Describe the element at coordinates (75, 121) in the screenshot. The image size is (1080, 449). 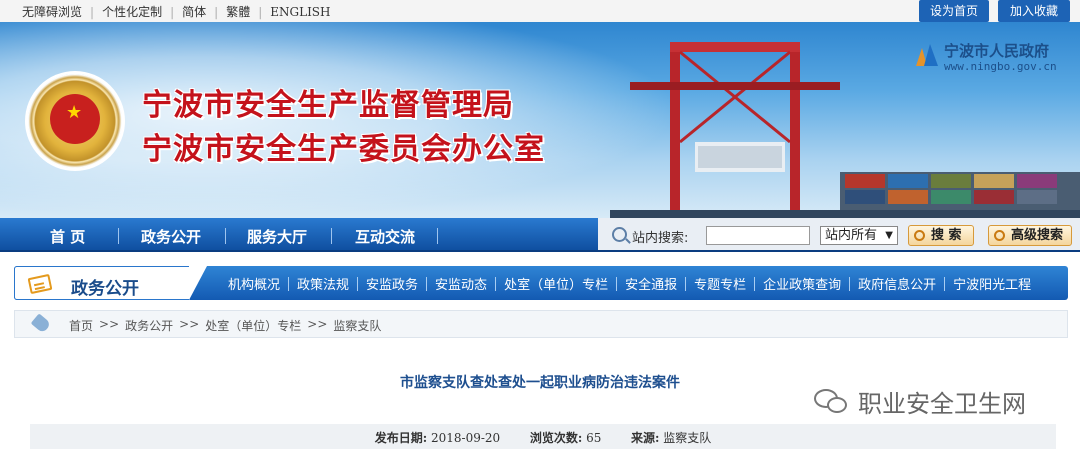
I see `bureau-emblem: ★` at that location.